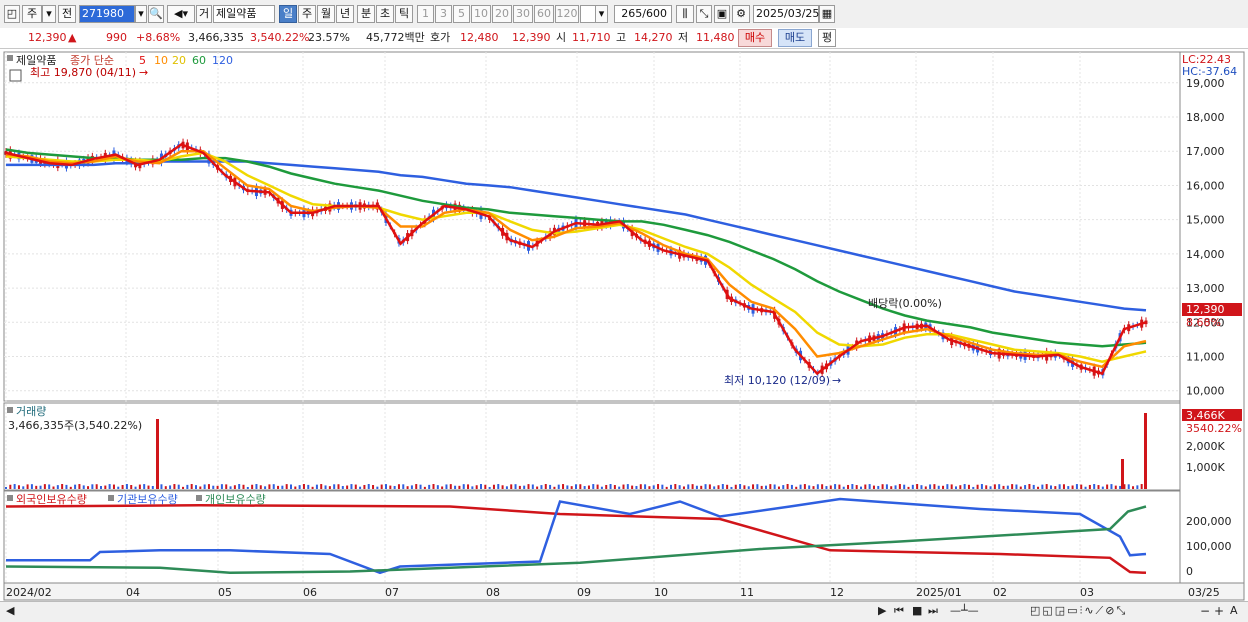  Describe the element at coordinates (366, 14) in the screenshot. I see `period-tab-minute: 분` at that location.